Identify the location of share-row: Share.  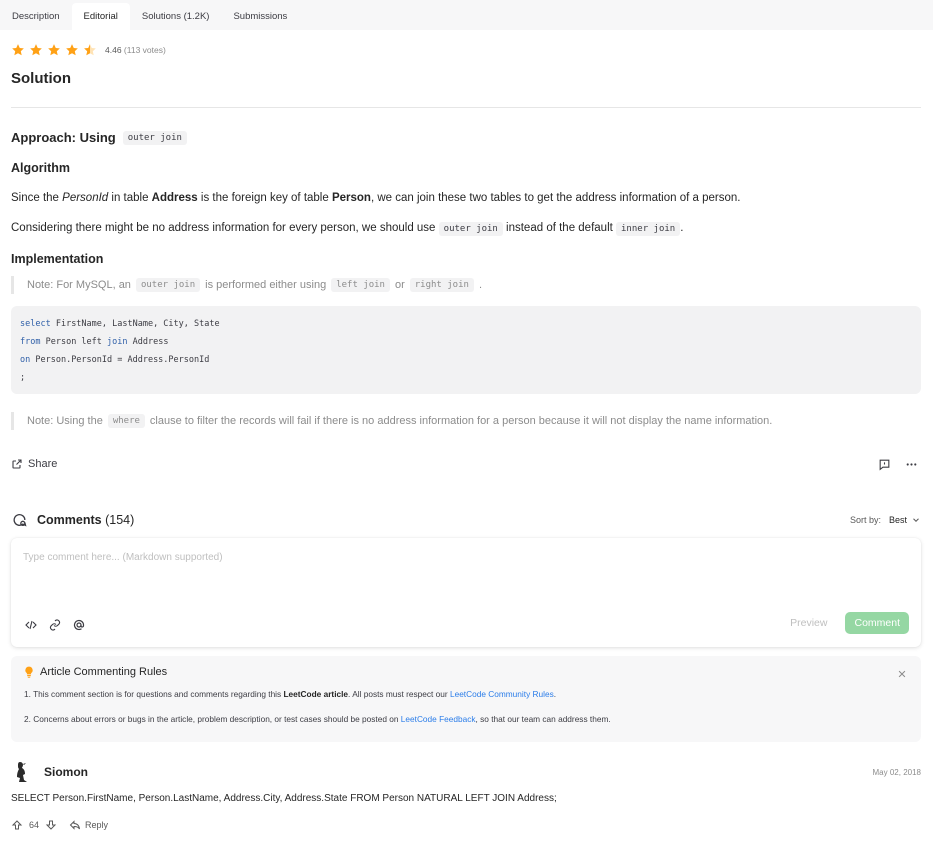
(466, 464).